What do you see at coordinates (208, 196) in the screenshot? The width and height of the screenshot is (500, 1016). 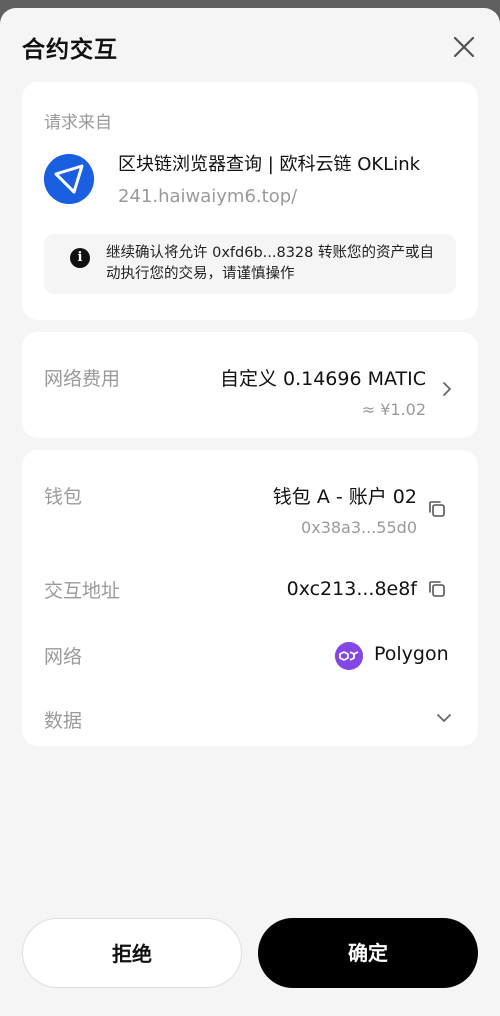 I see `site-url: 241.haiwaiym6.top/` at bounding box center [208, 196].